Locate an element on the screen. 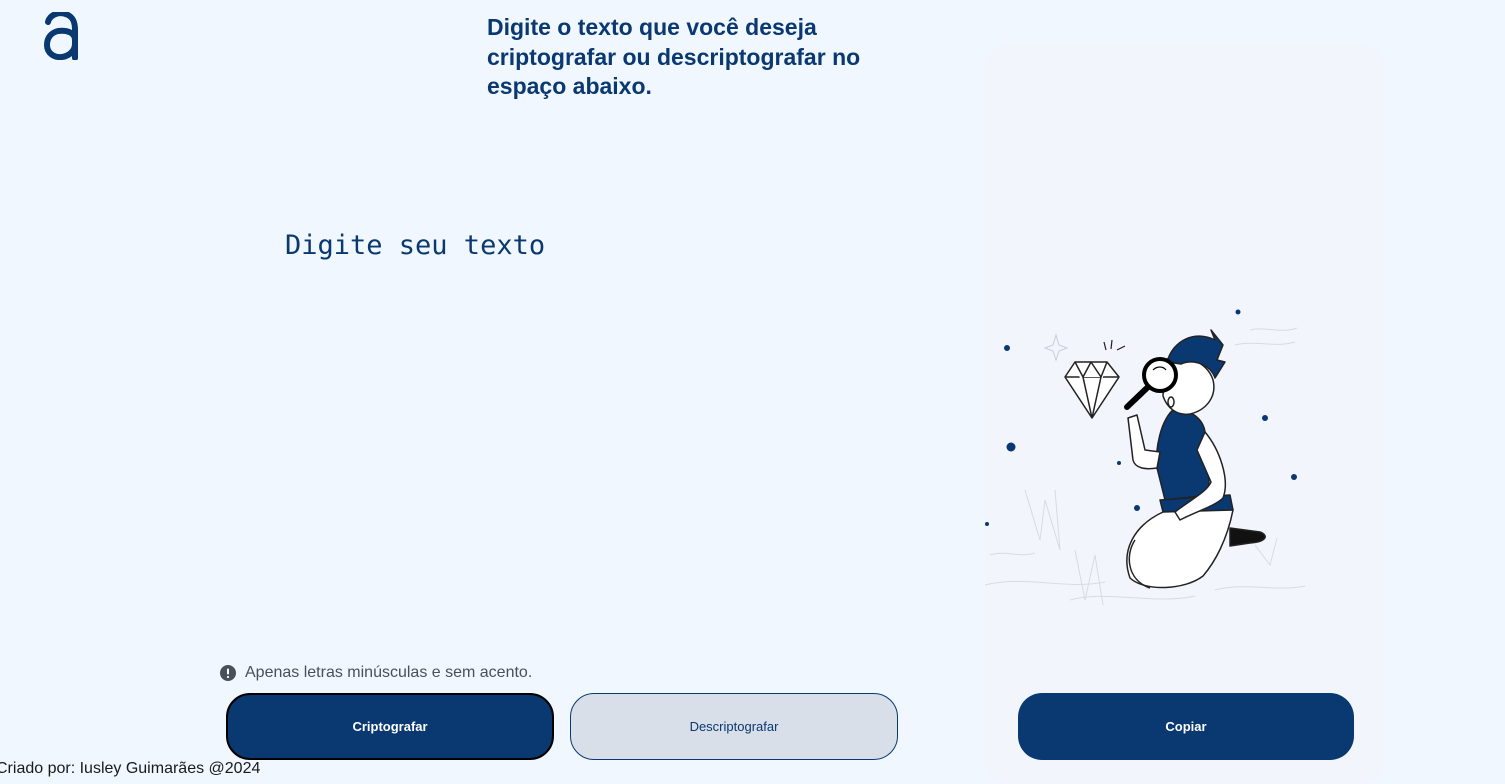 The width and height of the screenshot is (1505, 784). exclamation-circle-icon is located at coordinates (228, 673).